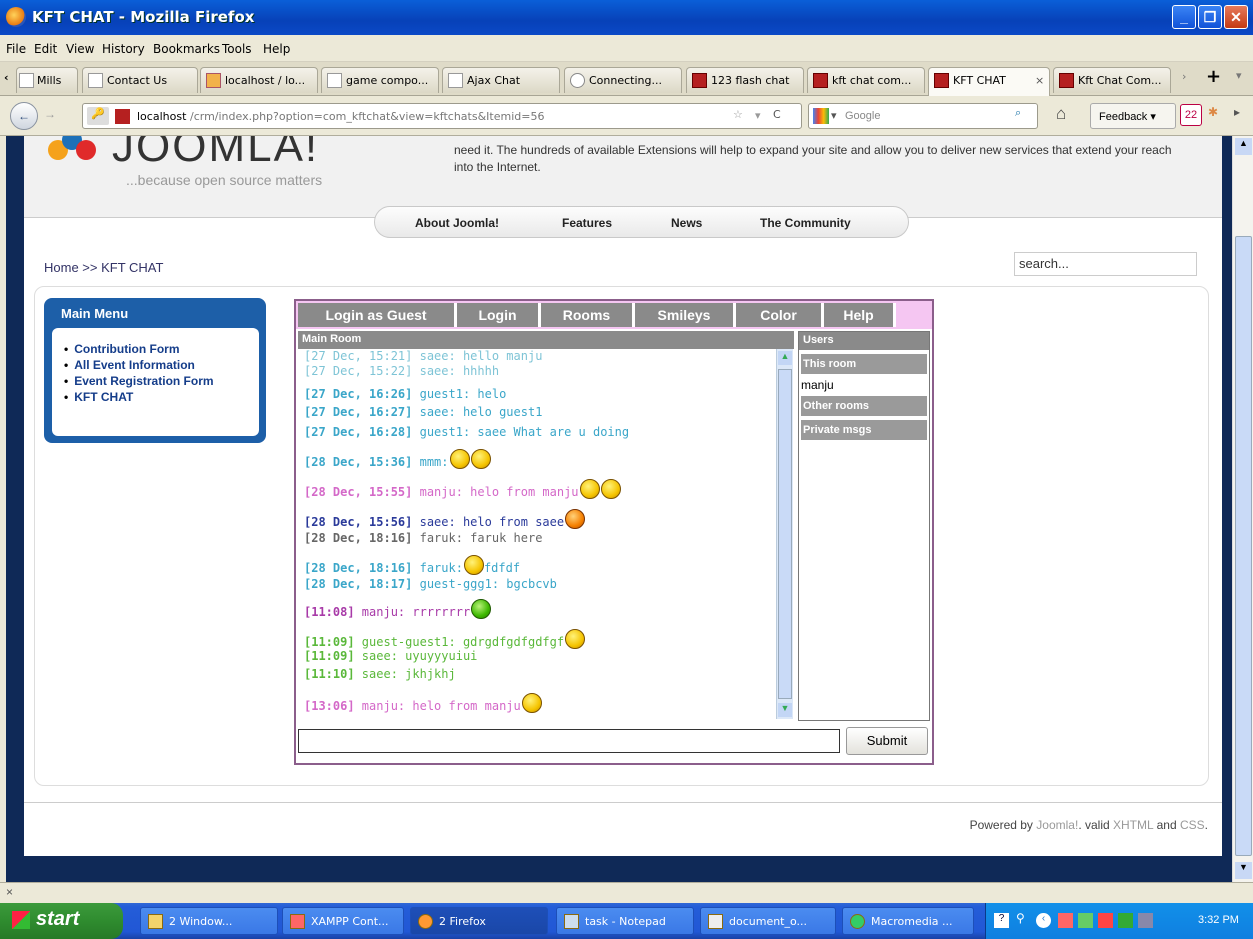 The width and height of the screenshot is (1253, 939). Describe the element at coordinates (216, 153) in the screenshot. I see `joomla-wordmark: JOOMLA!` at that location.